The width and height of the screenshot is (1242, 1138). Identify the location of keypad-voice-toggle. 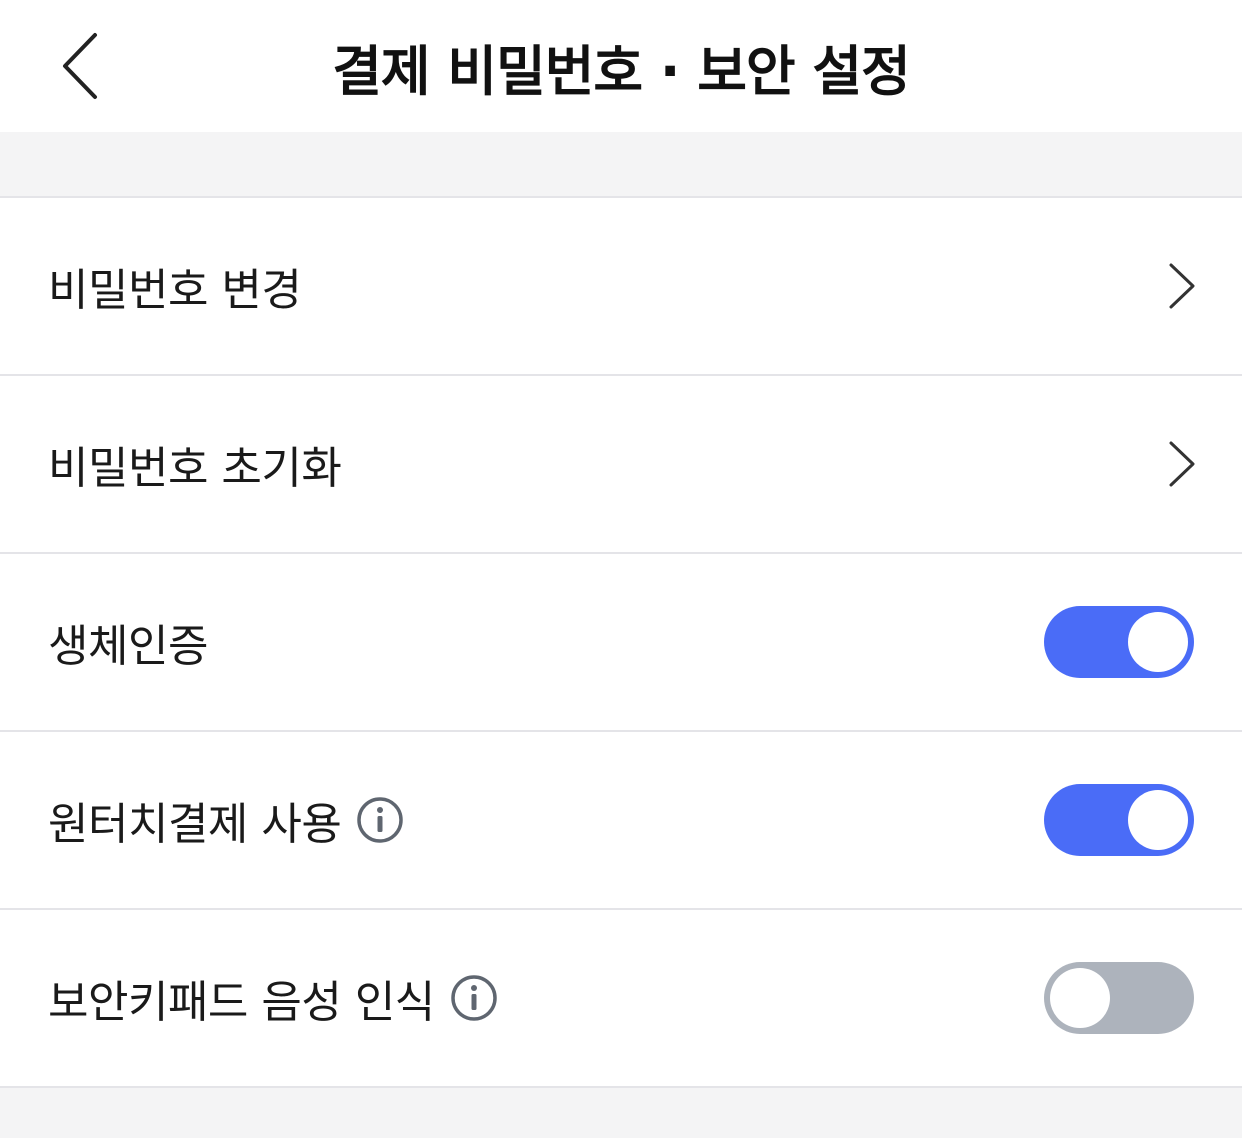
(1119, 998).